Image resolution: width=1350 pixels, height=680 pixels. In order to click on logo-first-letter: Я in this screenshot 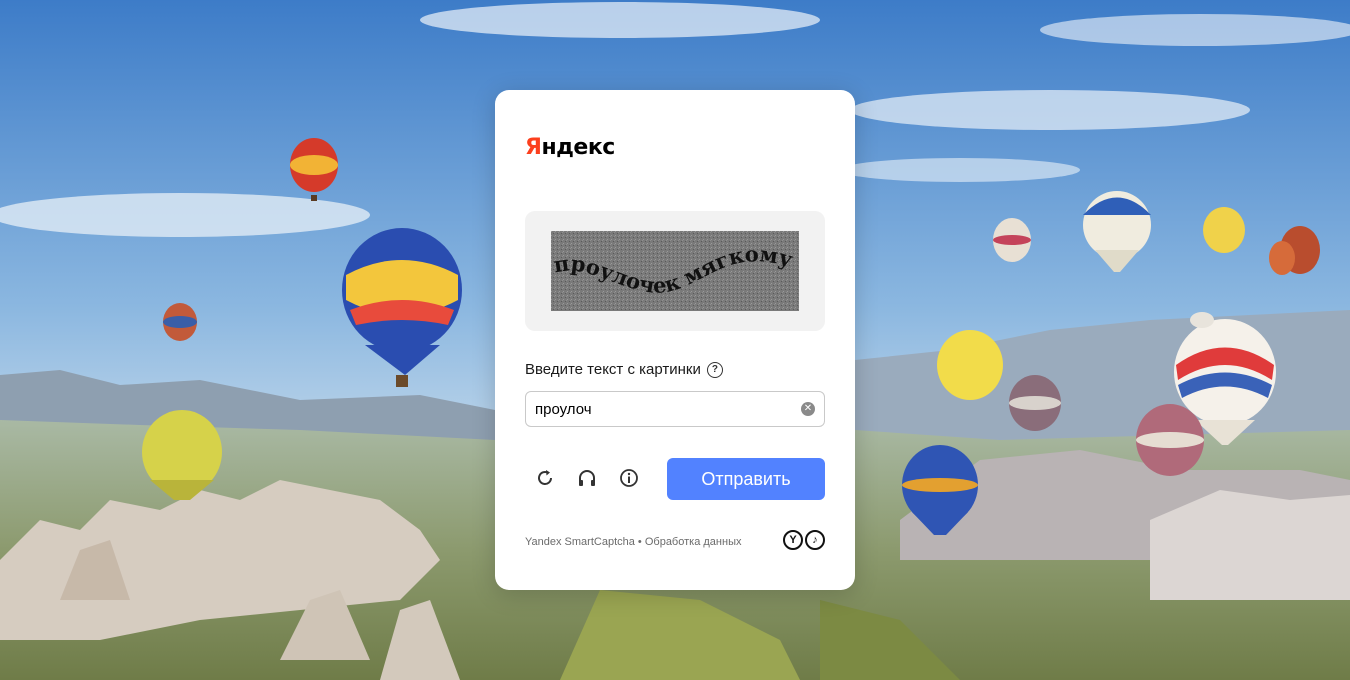, I will do `click(533, 147)`.